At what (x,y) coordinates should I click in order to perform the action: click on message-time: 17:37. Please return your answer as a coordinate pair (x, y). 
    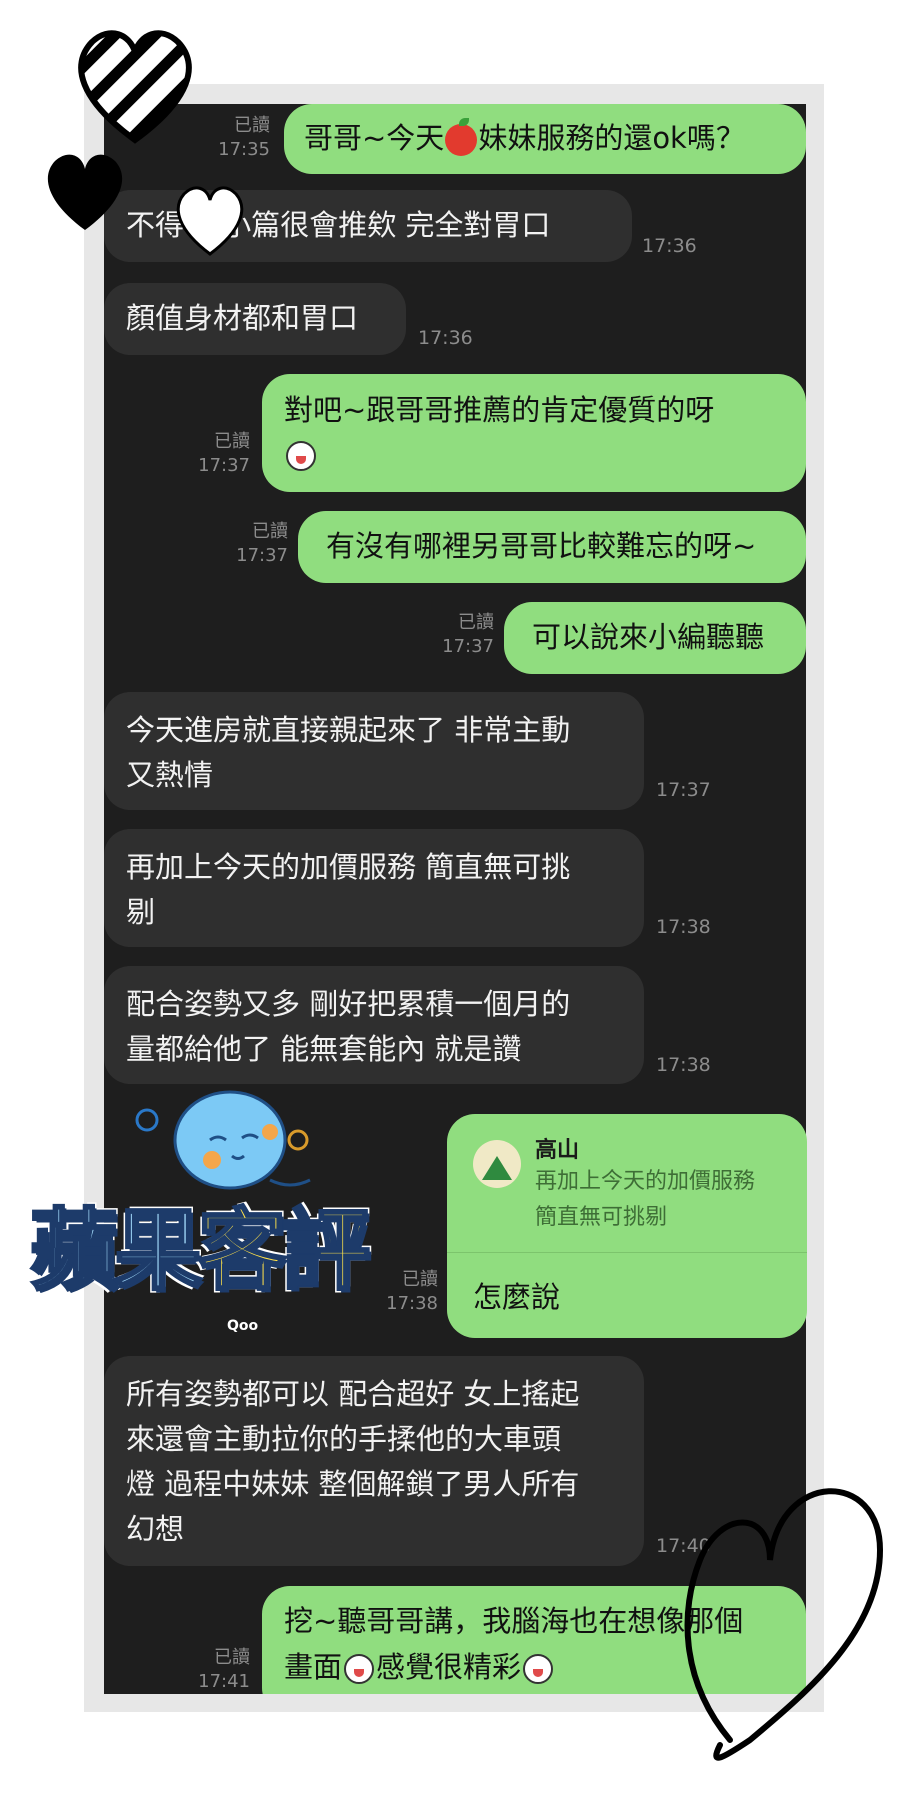
    Looking at the image, I should click on (683, 790).